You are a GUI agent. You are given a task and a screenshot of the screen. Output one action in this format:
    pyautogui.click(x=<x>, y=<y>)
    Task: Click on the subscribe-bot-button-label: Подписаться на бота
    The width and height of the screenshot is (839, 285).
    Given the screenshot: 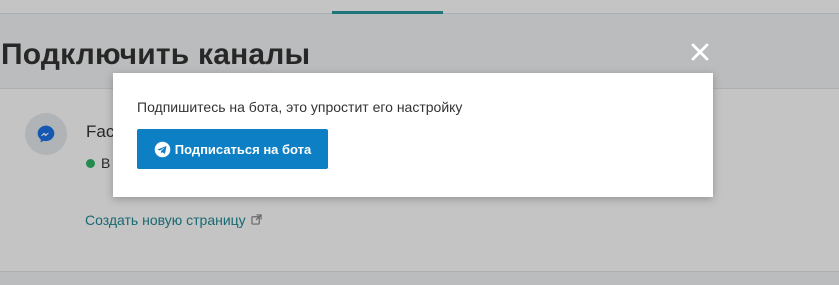 What is the action you would take?
    pyautogui.click(x=243, y=149)
    